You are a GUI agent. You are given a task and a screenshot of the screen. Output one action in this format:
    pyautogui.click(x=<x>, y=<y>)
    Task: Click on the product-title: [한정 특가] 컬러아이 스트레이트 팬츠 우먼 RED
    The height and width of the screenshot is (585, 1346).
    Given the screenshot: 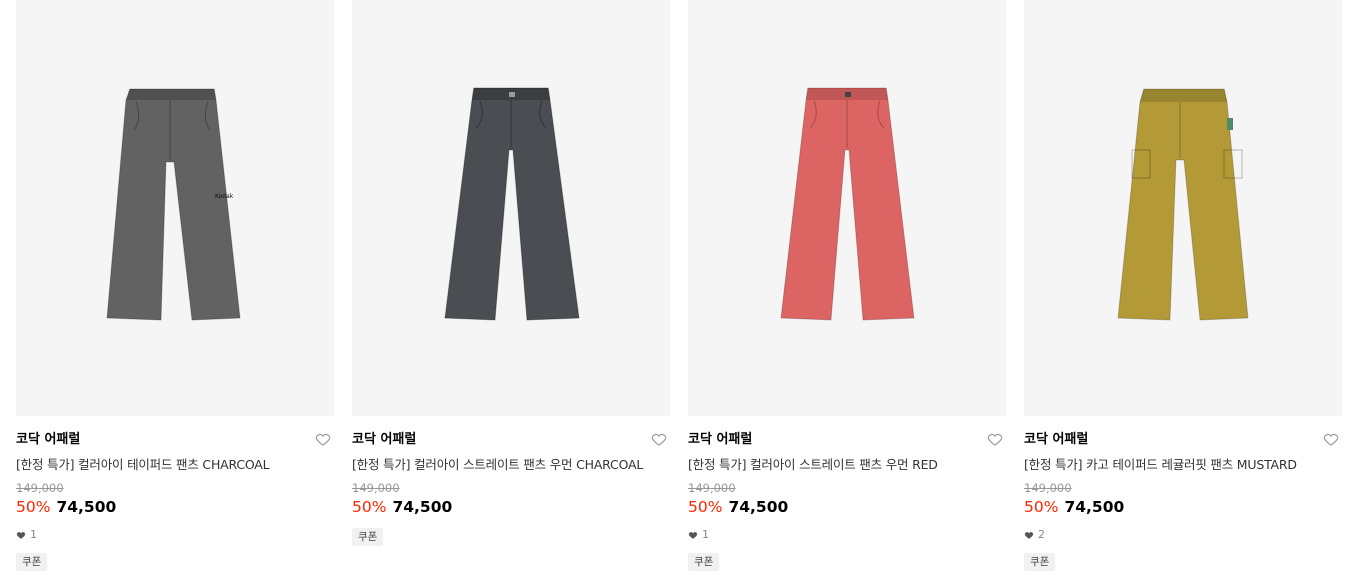 What is the action you would take?
    pyautogui.click(x=813, y=465)
    